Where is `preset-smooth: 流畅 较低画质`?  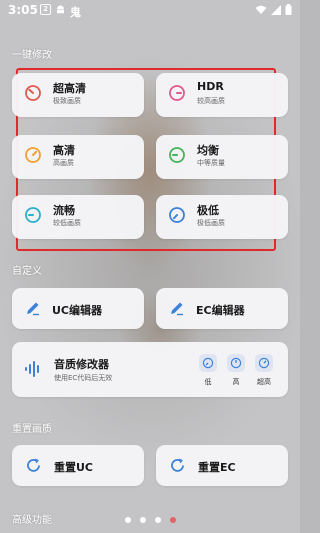 preset-smooth: 流畅 较低画质 is located at coordinates (78, 217).